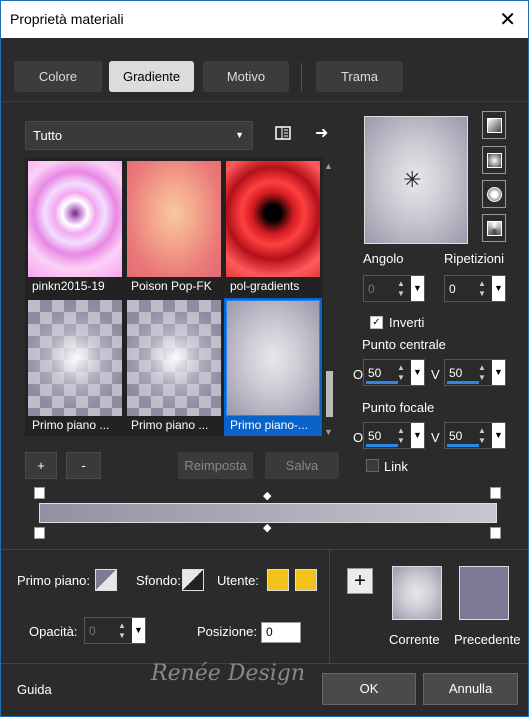  Describe the element at coordinates (246, 76) in the screenshot. I see `tab-motivo: Motivo` at that location.